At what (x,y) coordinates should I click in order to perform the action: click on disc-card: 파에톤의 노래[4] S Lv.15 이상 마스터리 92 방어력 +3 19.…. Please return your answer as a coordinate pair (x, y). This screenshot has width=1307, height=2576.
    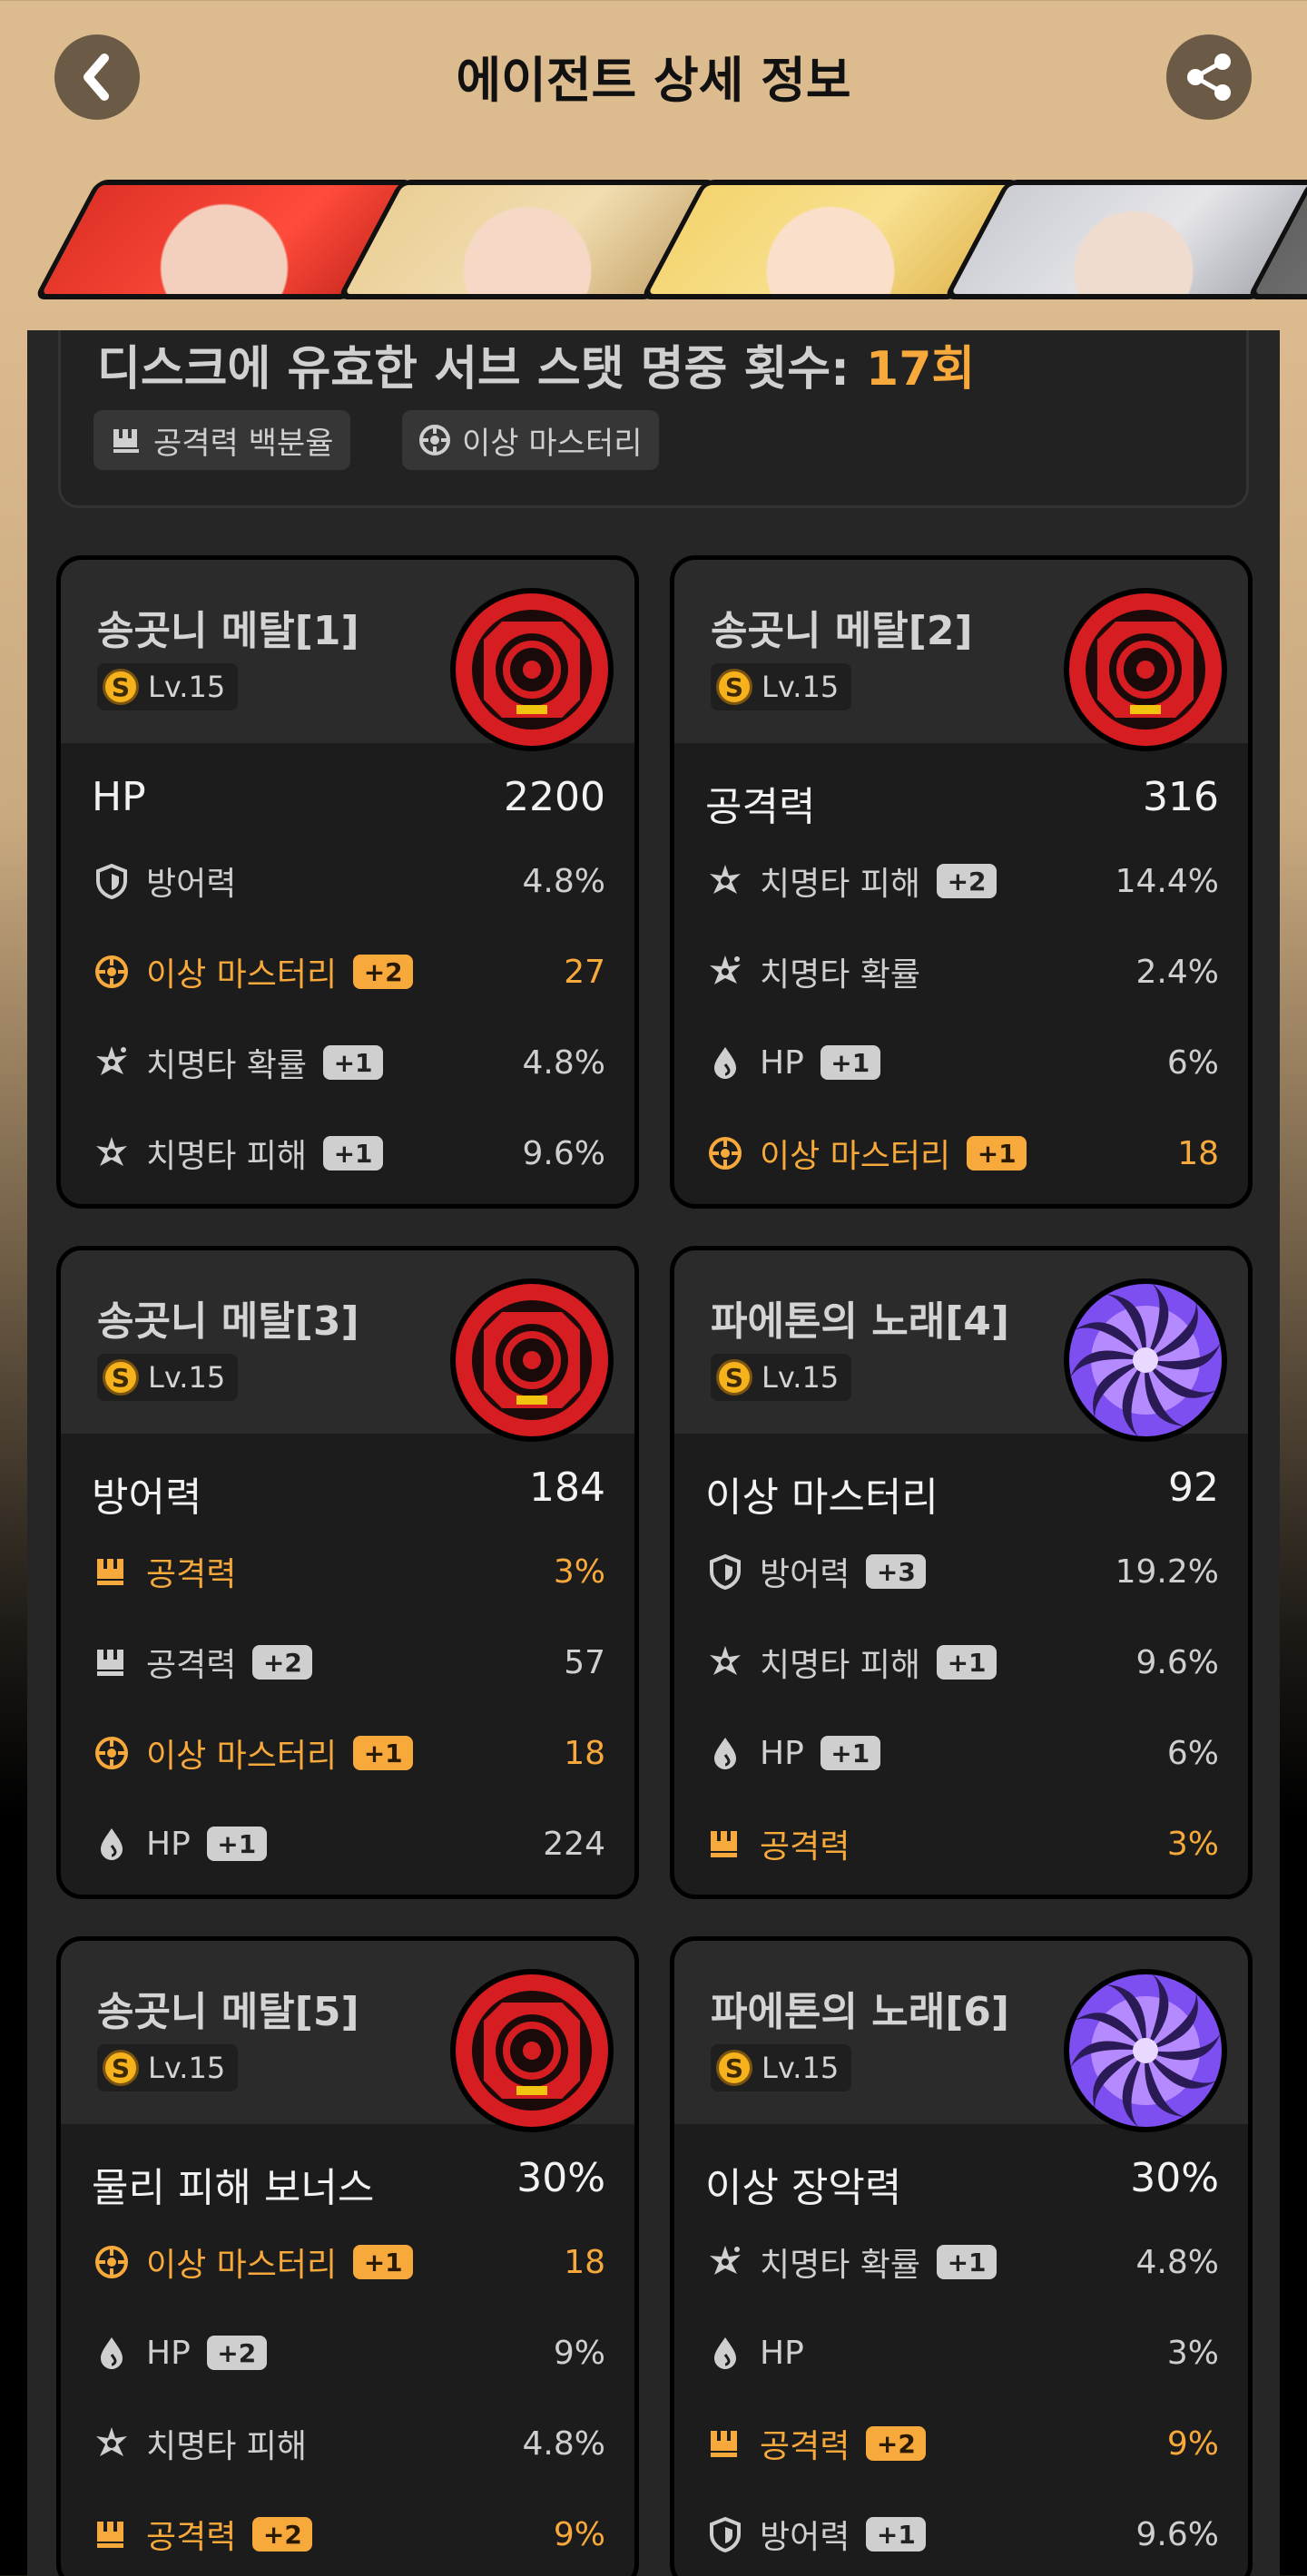
    Looking at the image, I should click on (962, 1572).